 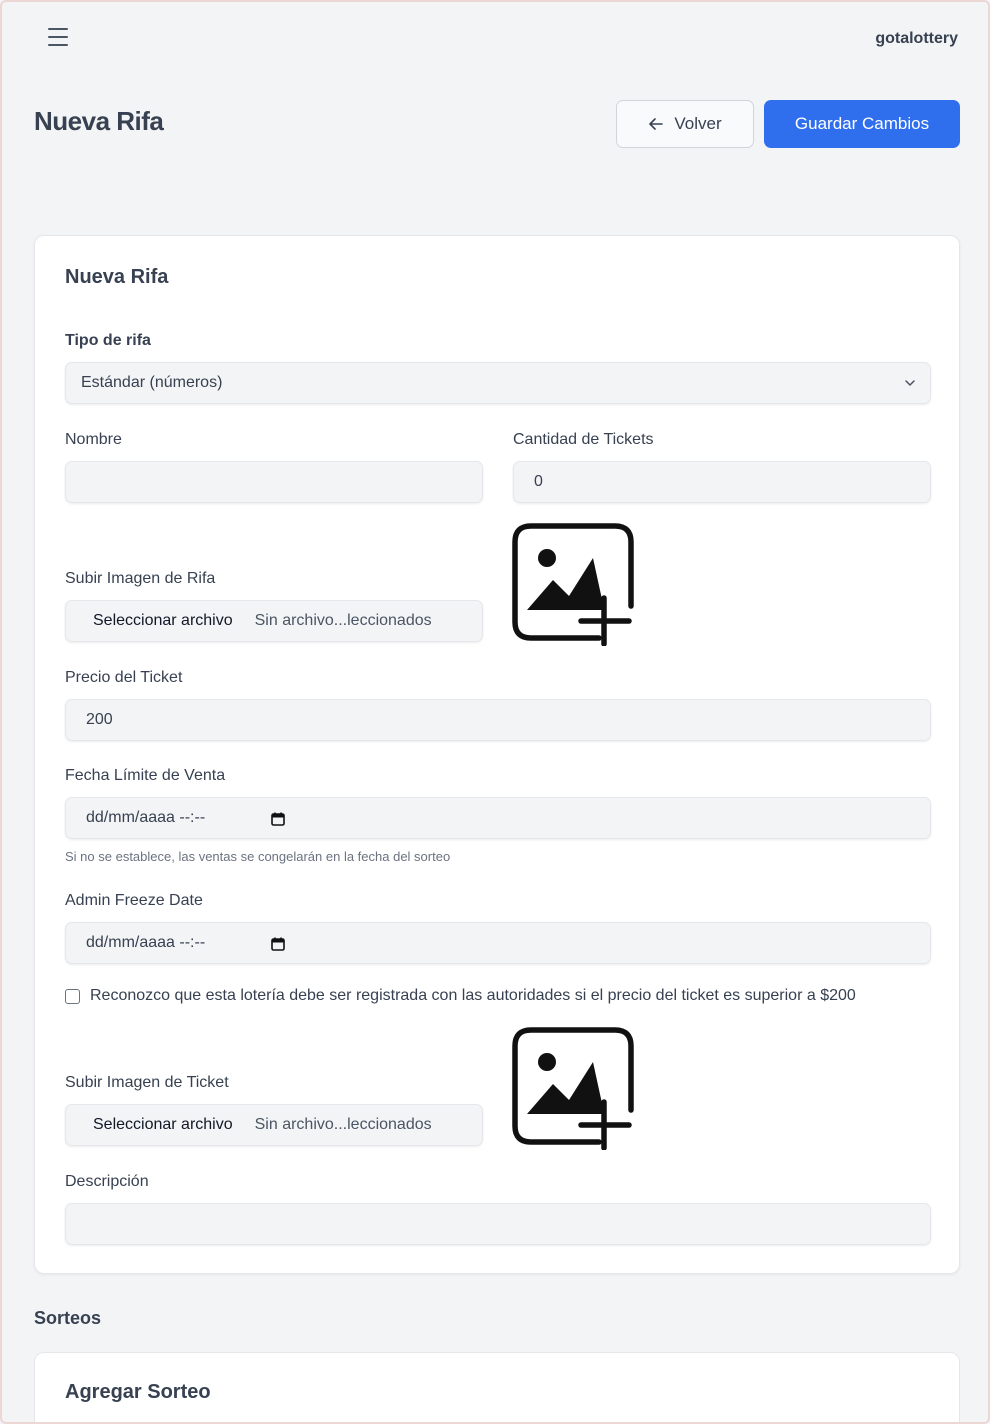 What do you see at coordinates (538, 481) in the screenshot?
I see `ticket-quantity-value: 0` at bounding box center [538, 481].